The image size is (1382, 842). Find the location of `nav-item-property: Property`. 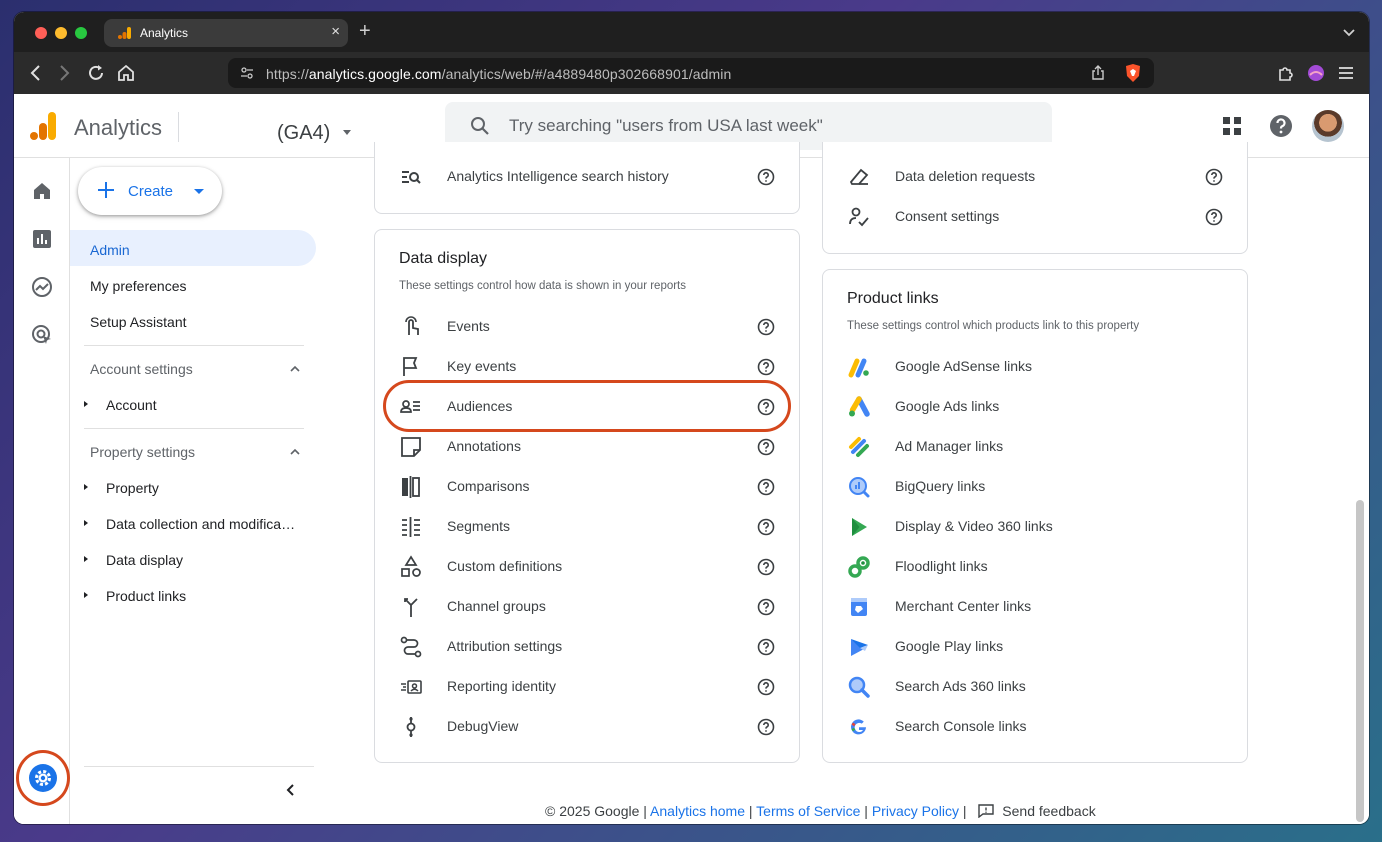

nav-item-property: Property is located at coordinates (132, 488).